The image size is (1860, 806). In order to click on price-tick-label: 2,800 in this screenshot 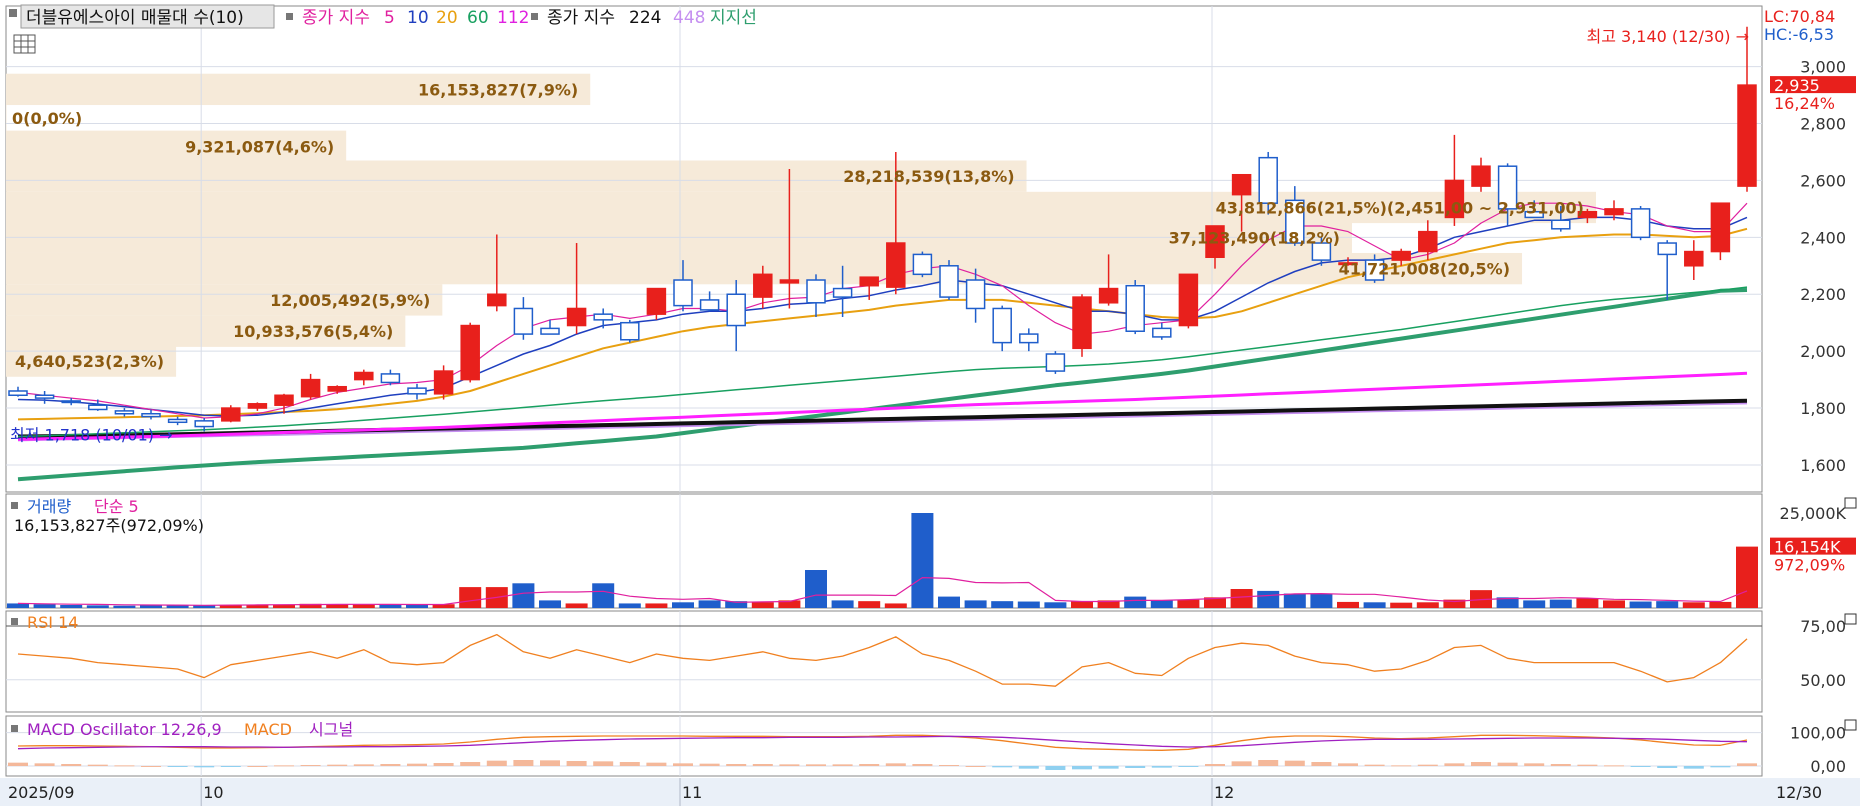, I will do `click(1823, 124)`.